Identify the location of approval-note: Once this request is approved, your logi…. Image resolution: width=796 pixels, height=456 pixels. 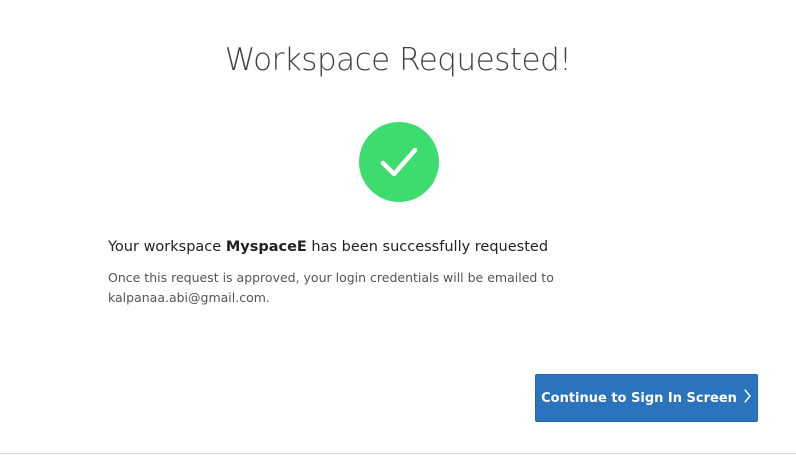
(338, 288).